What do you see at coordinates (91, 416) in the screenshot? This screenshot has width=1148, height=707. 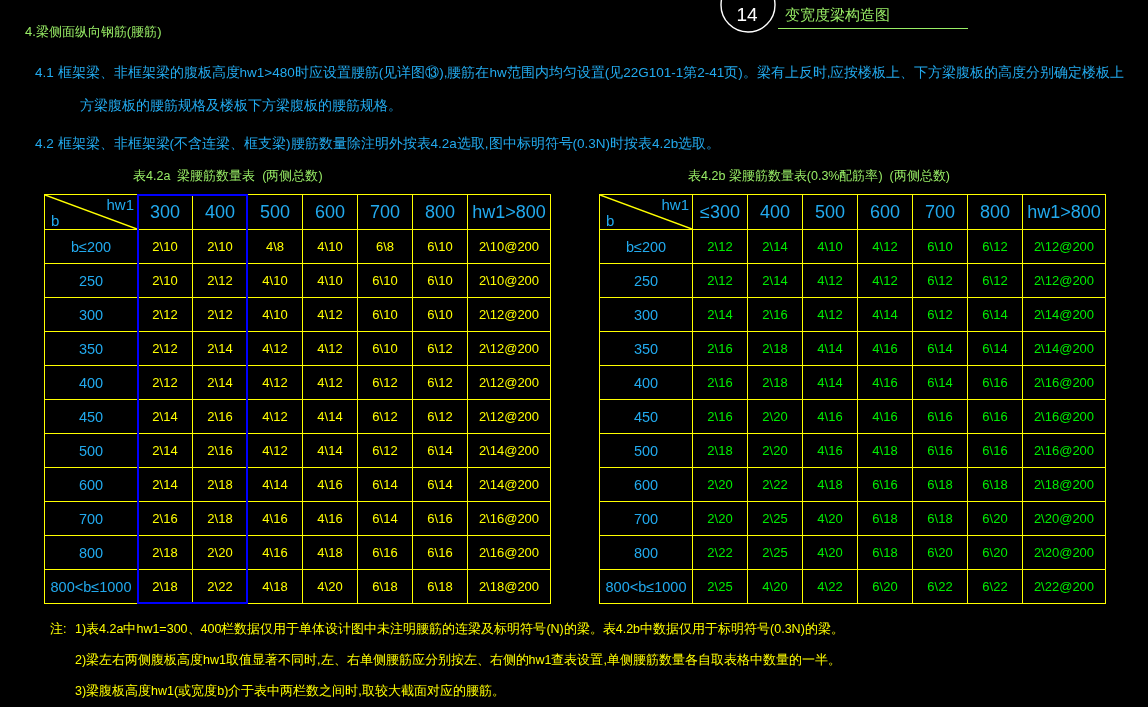 I see `row-header: 450` at bounding box center [91, 416].